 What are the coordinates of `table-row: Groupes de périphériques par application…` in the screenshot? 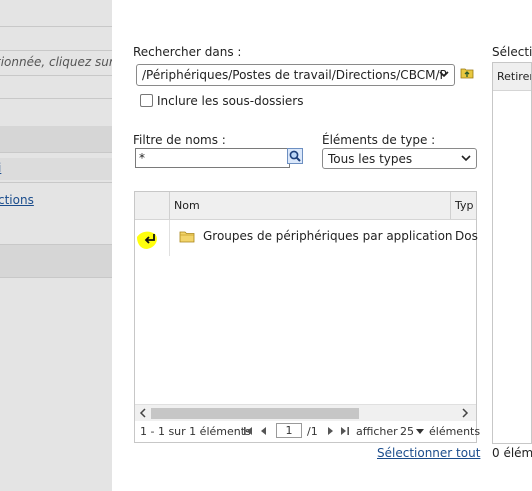 It's located at (306, 238).